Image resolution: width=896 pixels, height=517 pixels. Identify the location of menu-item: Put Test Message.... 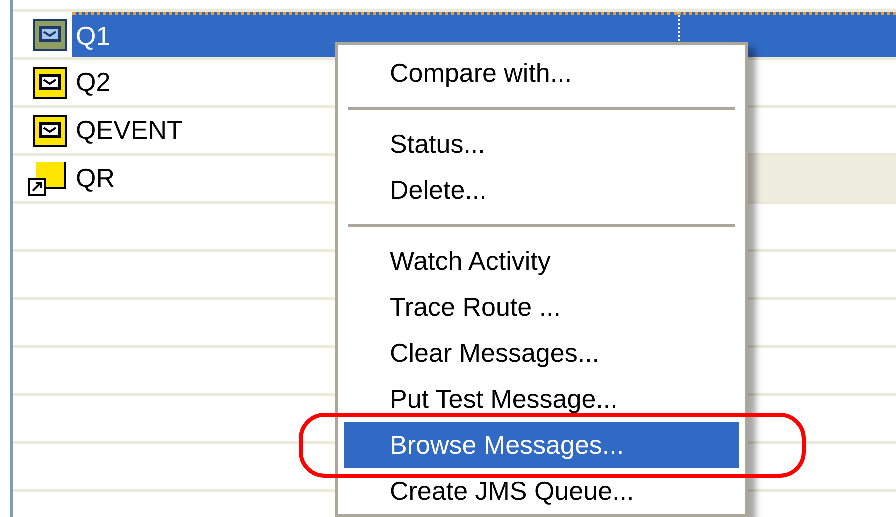
(541, 399).